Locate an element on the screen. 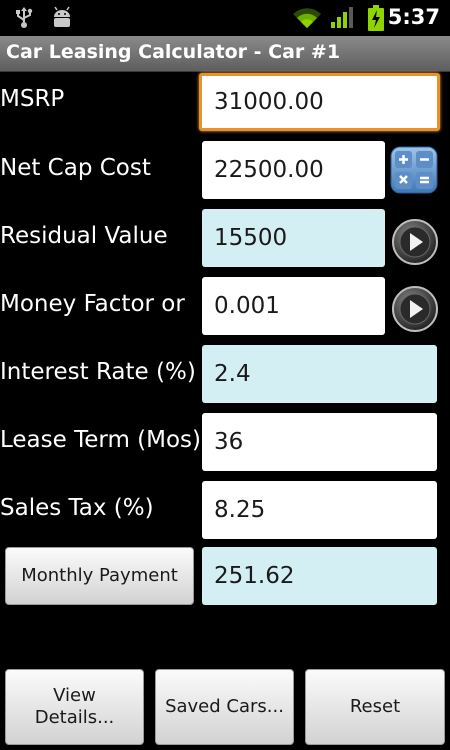 This screenshot has height=750, width=450. usb-icon is located at coordinates (24, 17).